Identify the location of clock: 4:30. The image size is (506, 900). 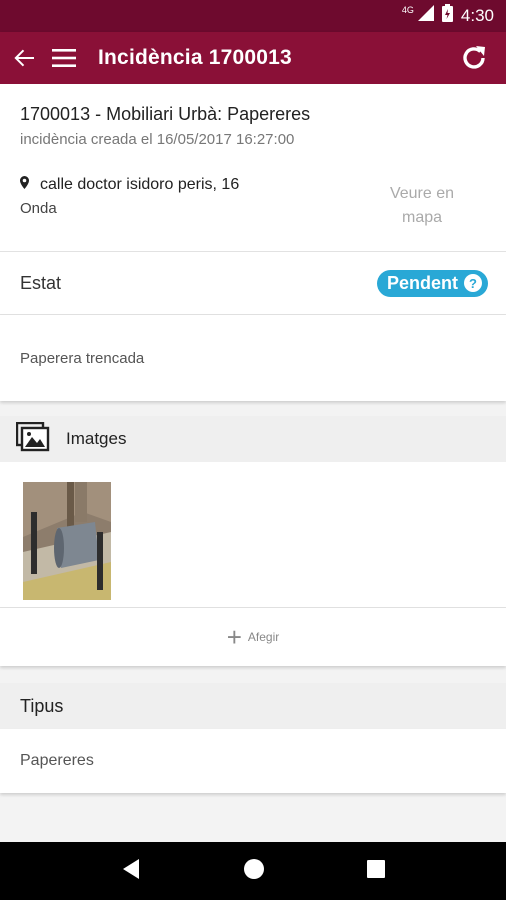
(477, 15).